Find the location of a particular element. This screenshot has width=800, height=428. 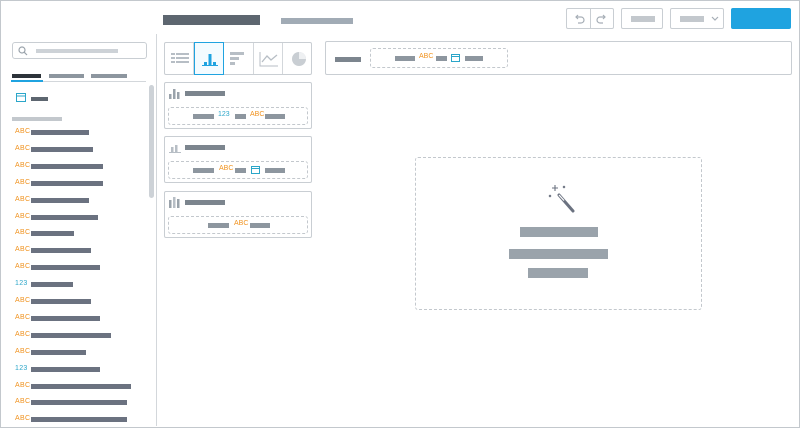

stacked-bar-icon is located at coordinates (174, 202).